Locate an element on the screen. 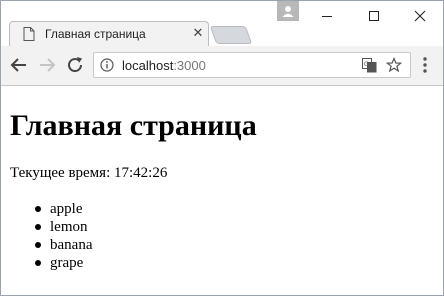 Image resolution: width=444 pixels, height=296 pixels. tab-main: Главная страница ✕ is located at coordinates (109, 33).